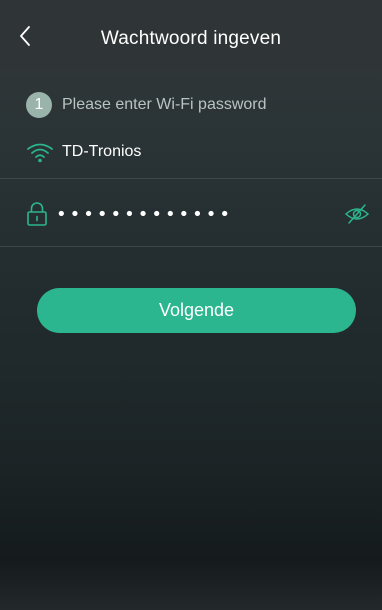  What do you see at coordinates (196, 310) in the screenshot?
I see `next-button: Volgende` at bounding box center [196, 310].